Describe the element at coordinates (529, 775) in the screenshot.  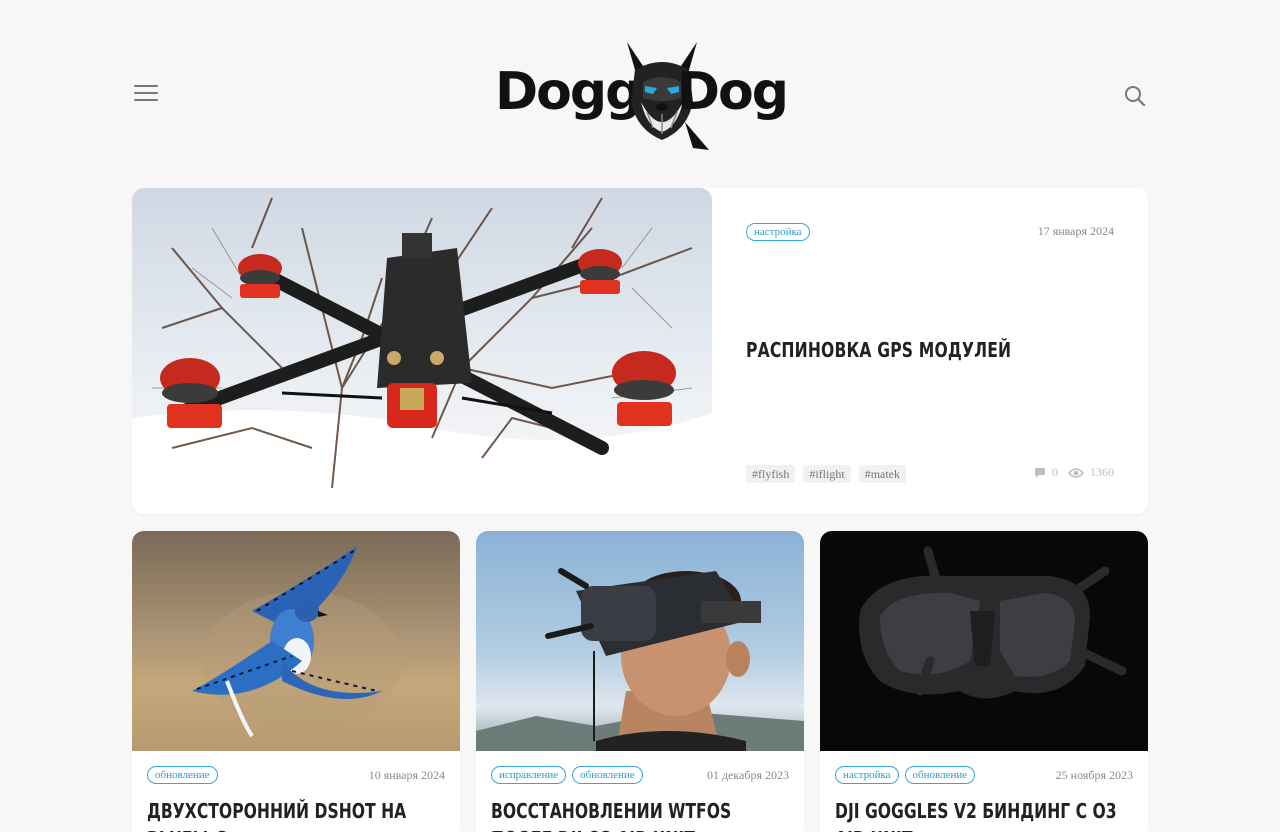
I see `category-chip: исправление` at that location.